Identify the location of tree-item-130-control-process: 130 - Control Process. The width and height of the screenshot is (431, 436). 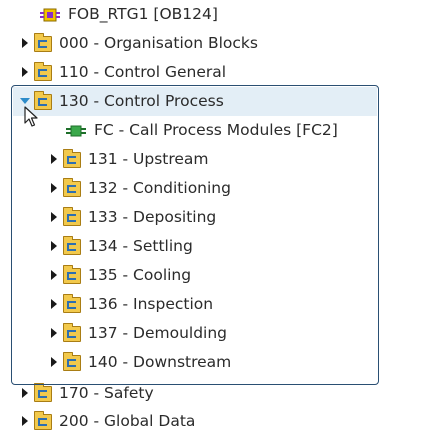
(195, 101).